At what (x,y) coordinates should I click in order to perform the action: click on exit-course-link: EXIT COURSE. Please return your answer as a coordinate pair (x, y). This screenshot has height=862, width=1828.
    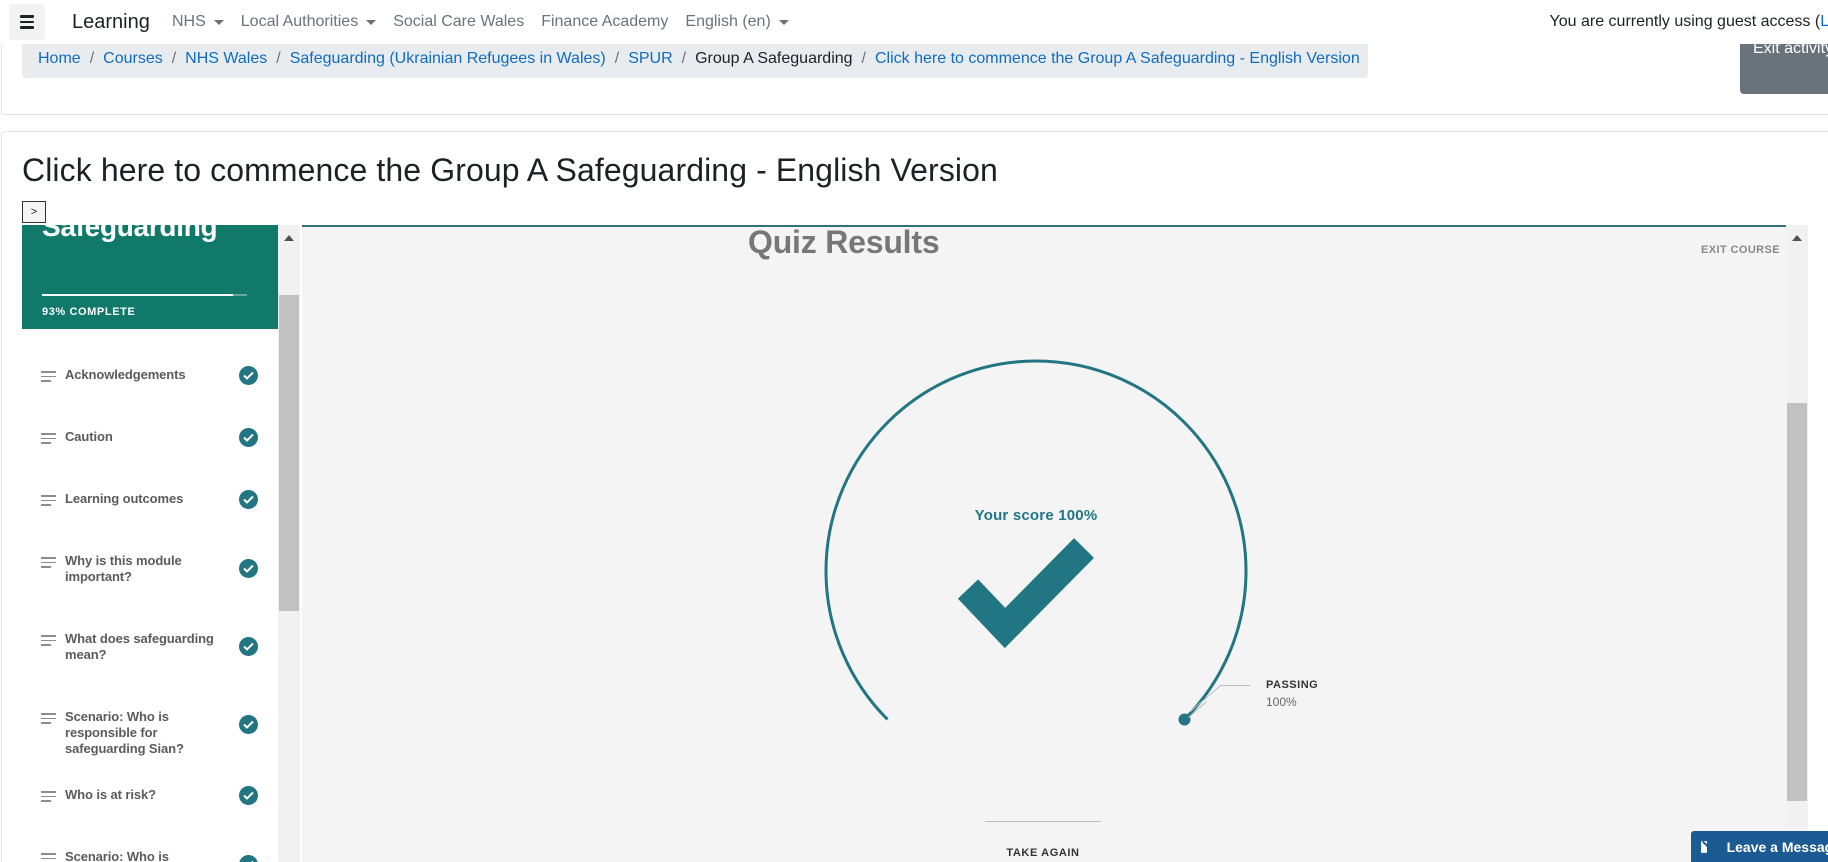
    Looking at the image, I should click on (1740, 250).